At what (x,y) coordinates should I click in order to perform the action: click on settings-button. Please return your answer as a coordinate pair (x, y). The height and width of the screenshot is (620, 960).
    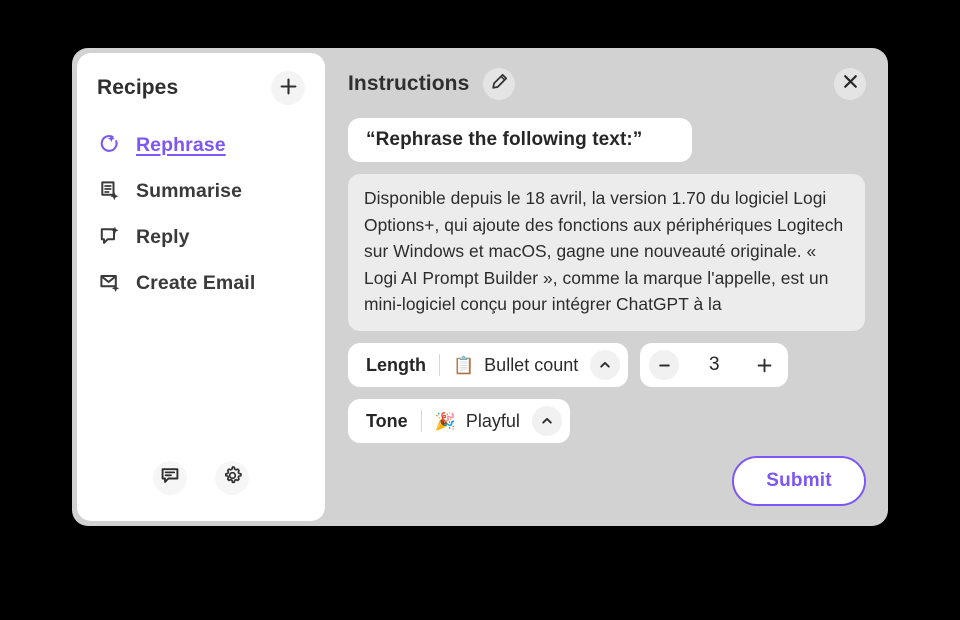
    Looking at the image, I should click on (232, 478).